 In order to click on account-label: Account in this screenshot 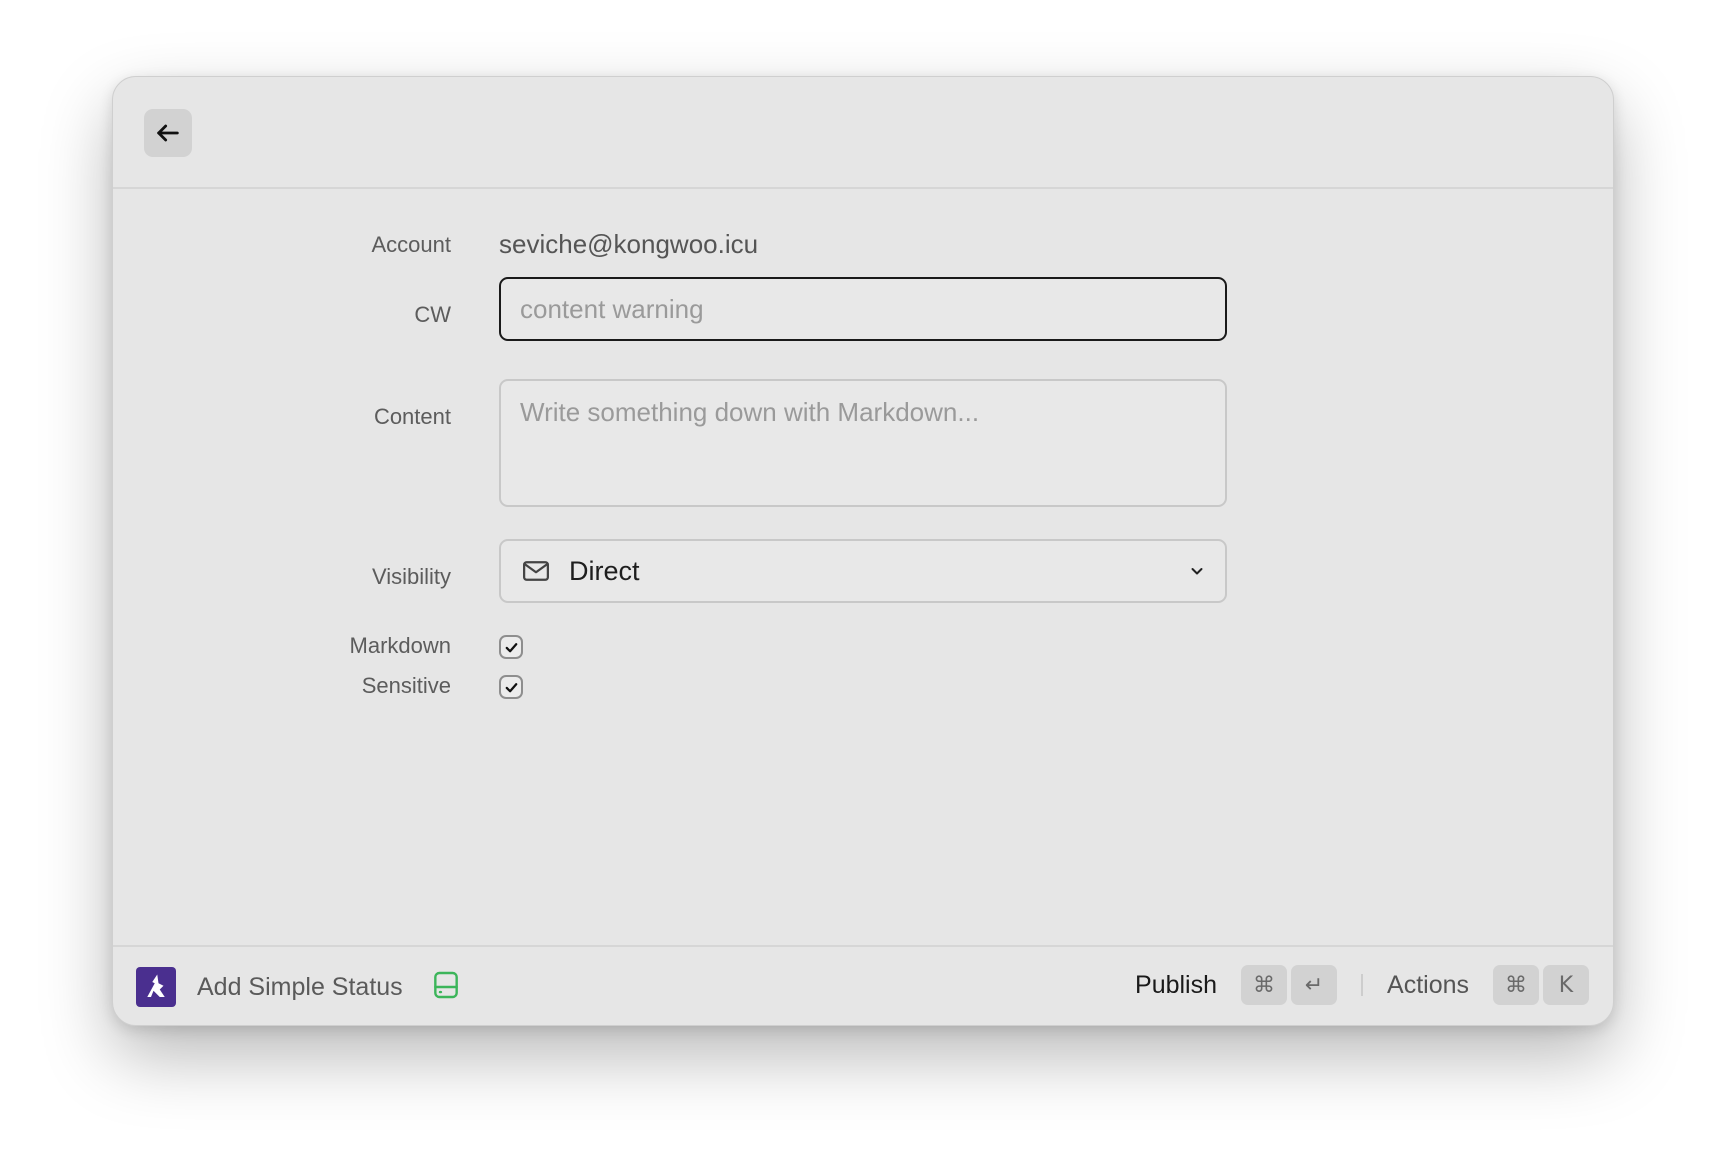, I will do `click(411, 244)`.